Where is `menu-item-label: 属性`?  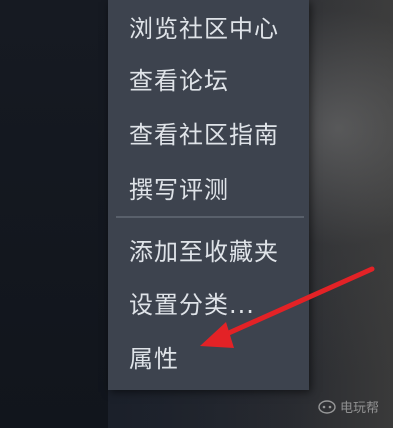
menu-item-label: 属性 is located at coordinates (154, 358).